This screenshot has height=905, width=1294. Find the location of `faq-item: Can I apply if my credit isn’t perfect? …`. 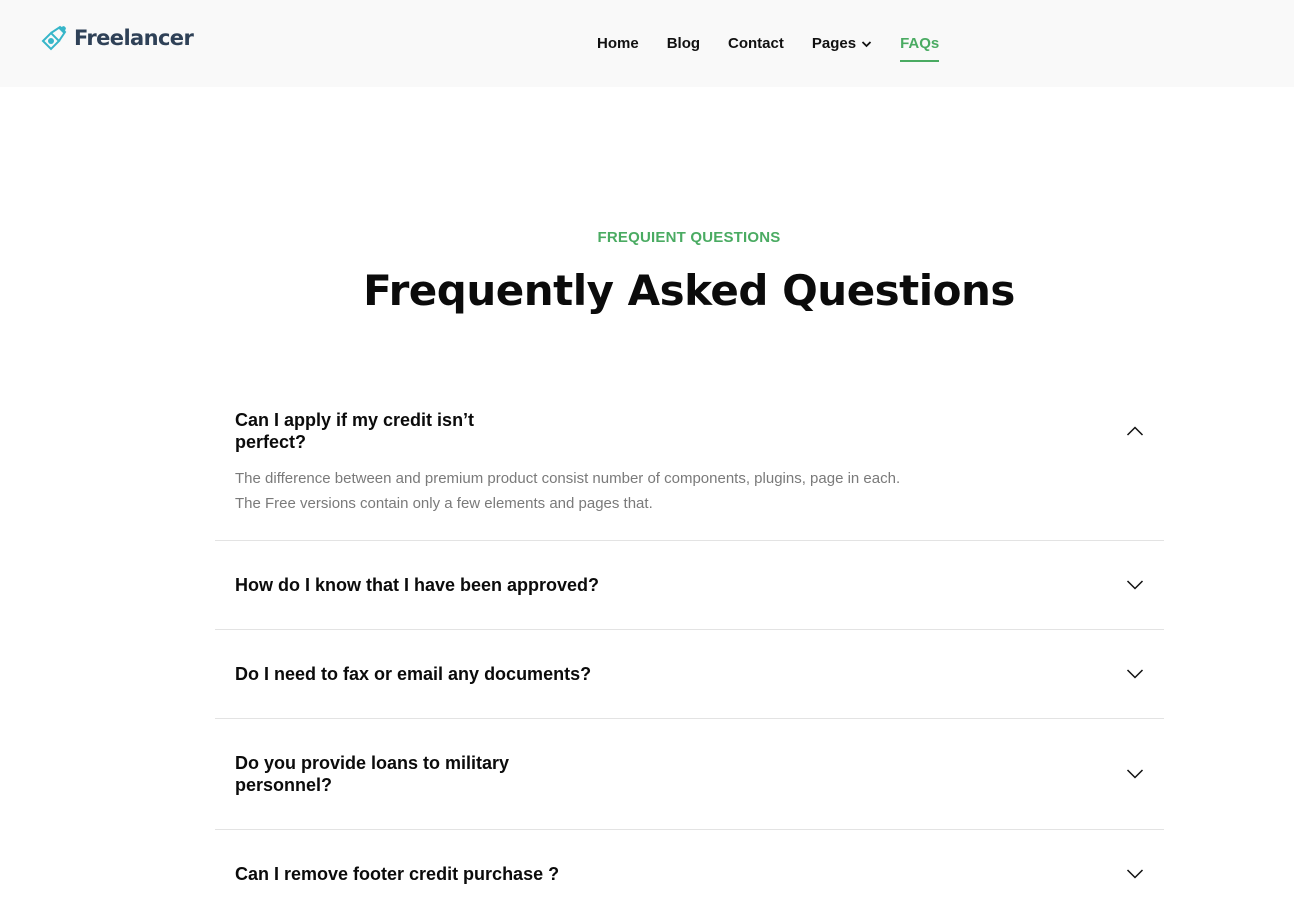

faq-item: Can I apply if my credit isn’t perfect? … is located at coordinates (689, 466).